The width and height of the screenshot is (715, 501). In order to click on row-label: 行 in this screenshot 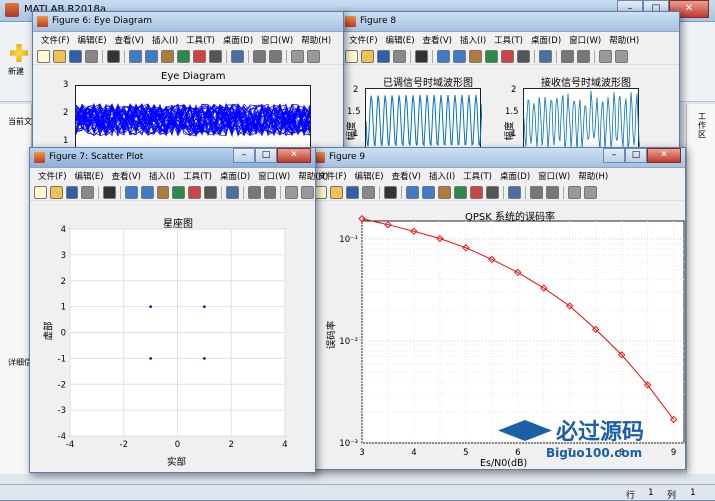, I will do `click(631, 496)`.